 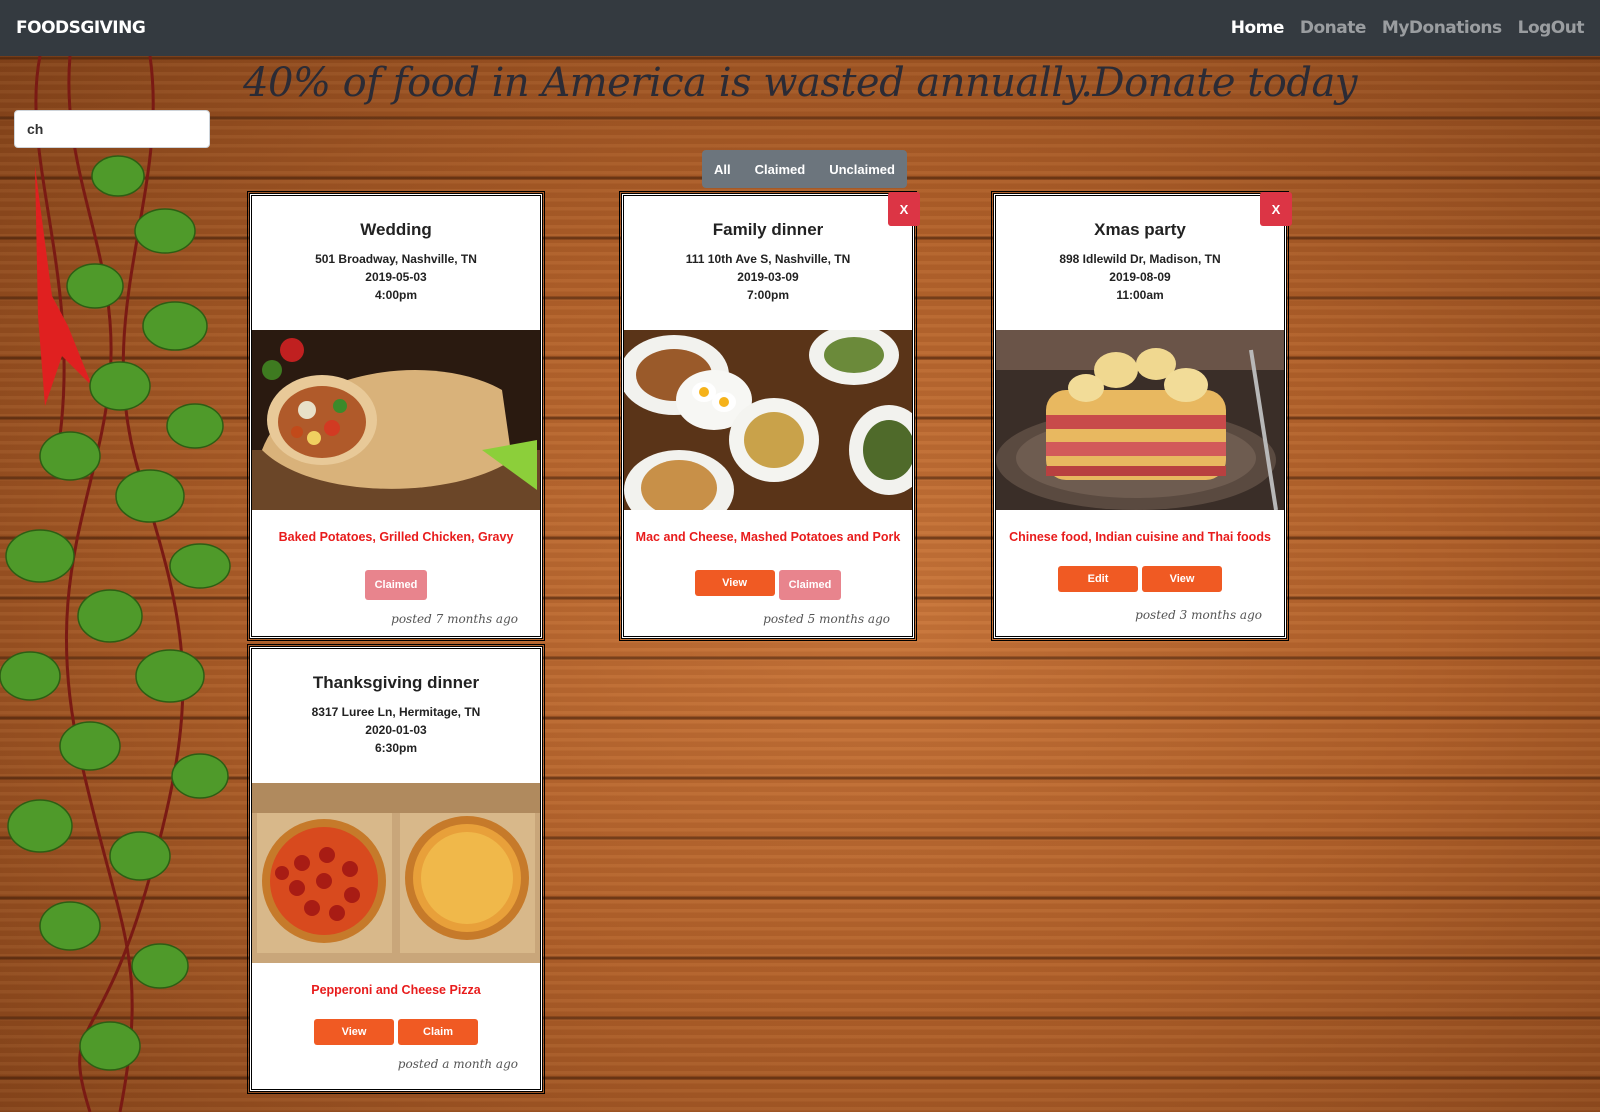 What do you see at coordinates (396, 537) in the screenshot?
I see `card-food-items: Baked Potatoes, Grilled Chicken, Gravy` at bounding box center [396, 537].